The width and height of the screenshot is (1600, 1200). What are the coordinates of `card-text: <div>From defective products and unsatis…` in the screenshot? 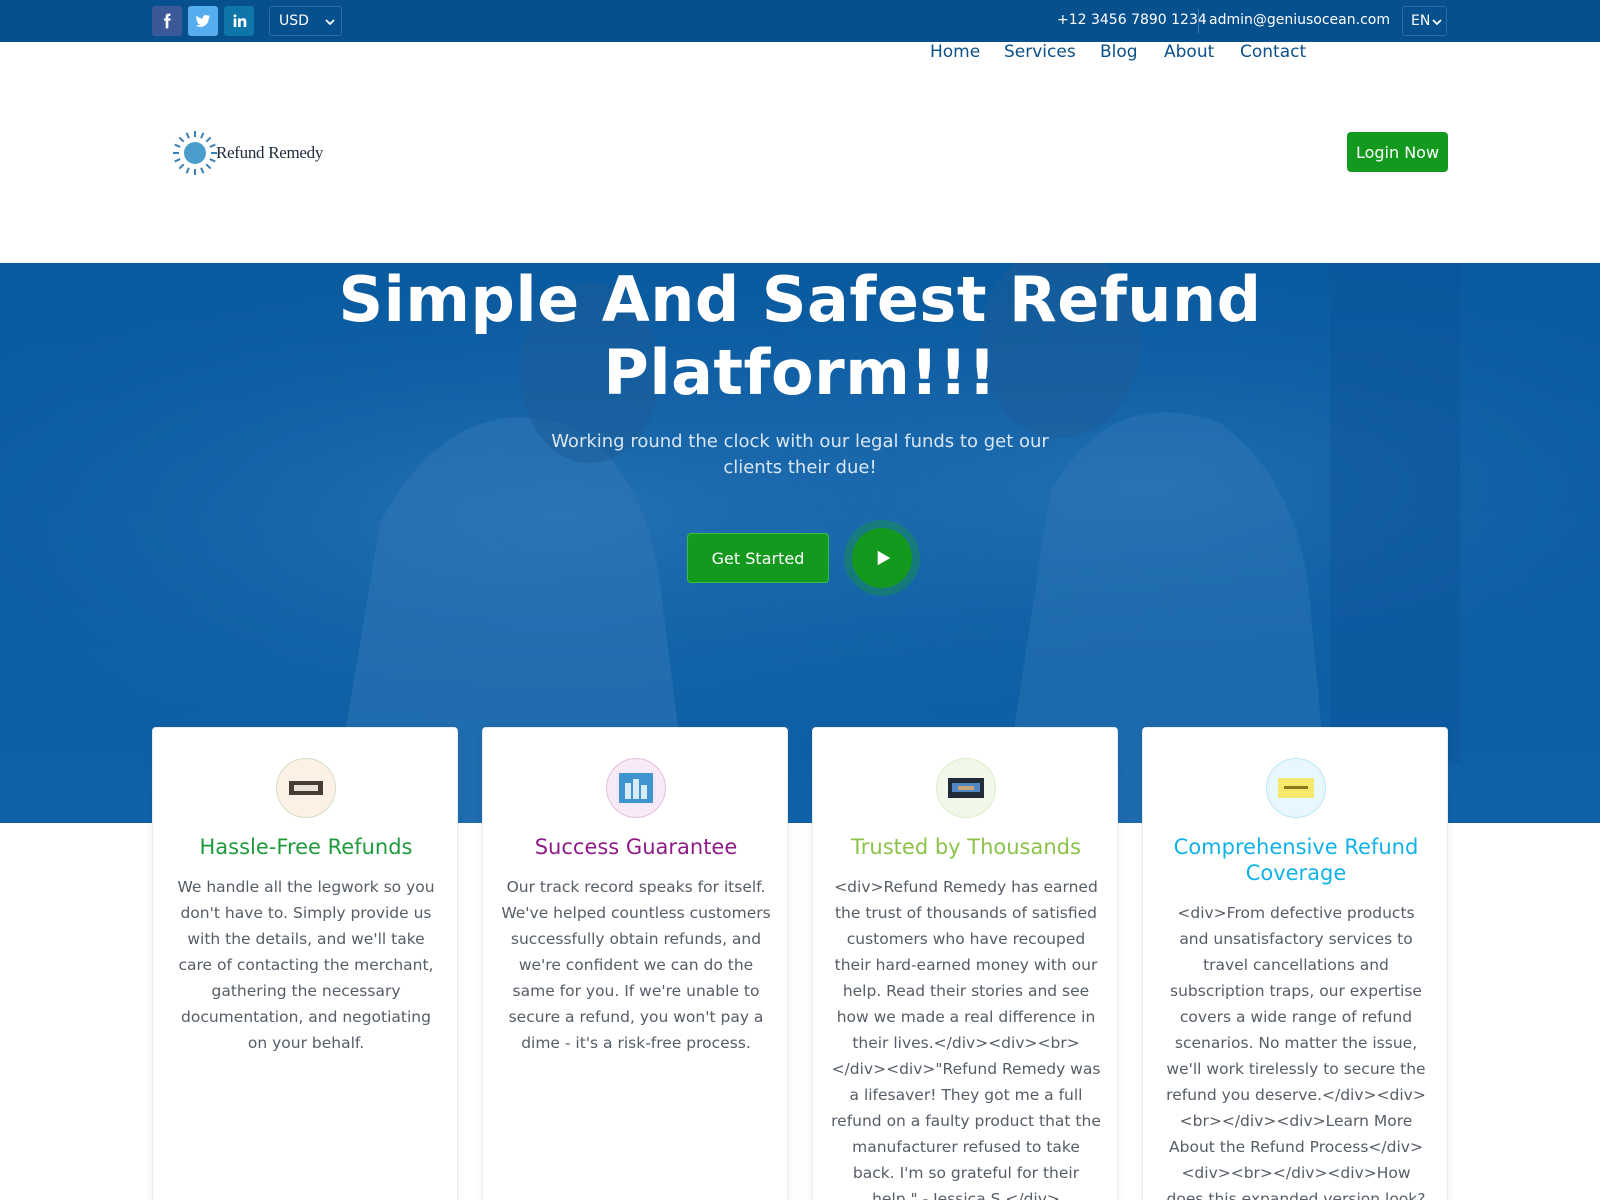 It's located at (1296, 1052).